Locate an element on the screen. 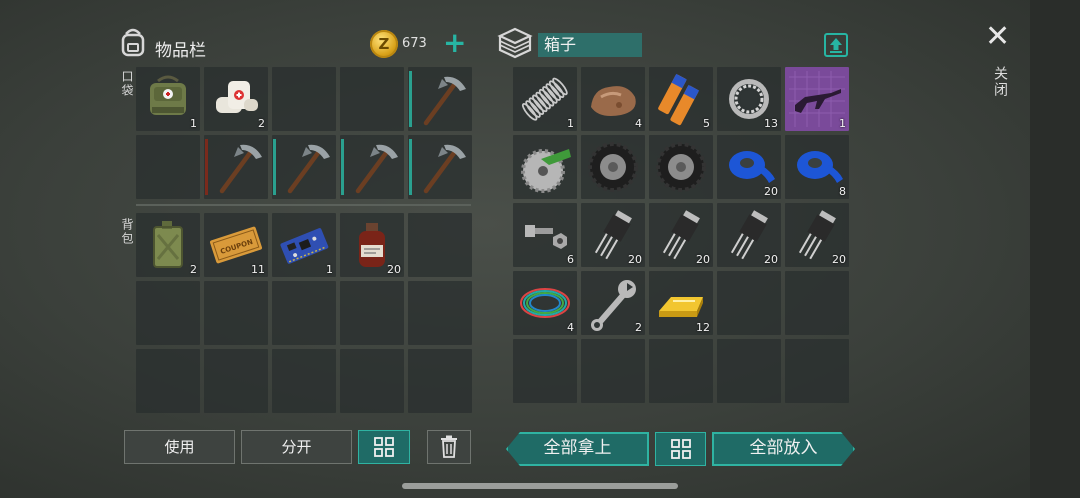  split-button: 分开 is located at coordinates (296, 447).